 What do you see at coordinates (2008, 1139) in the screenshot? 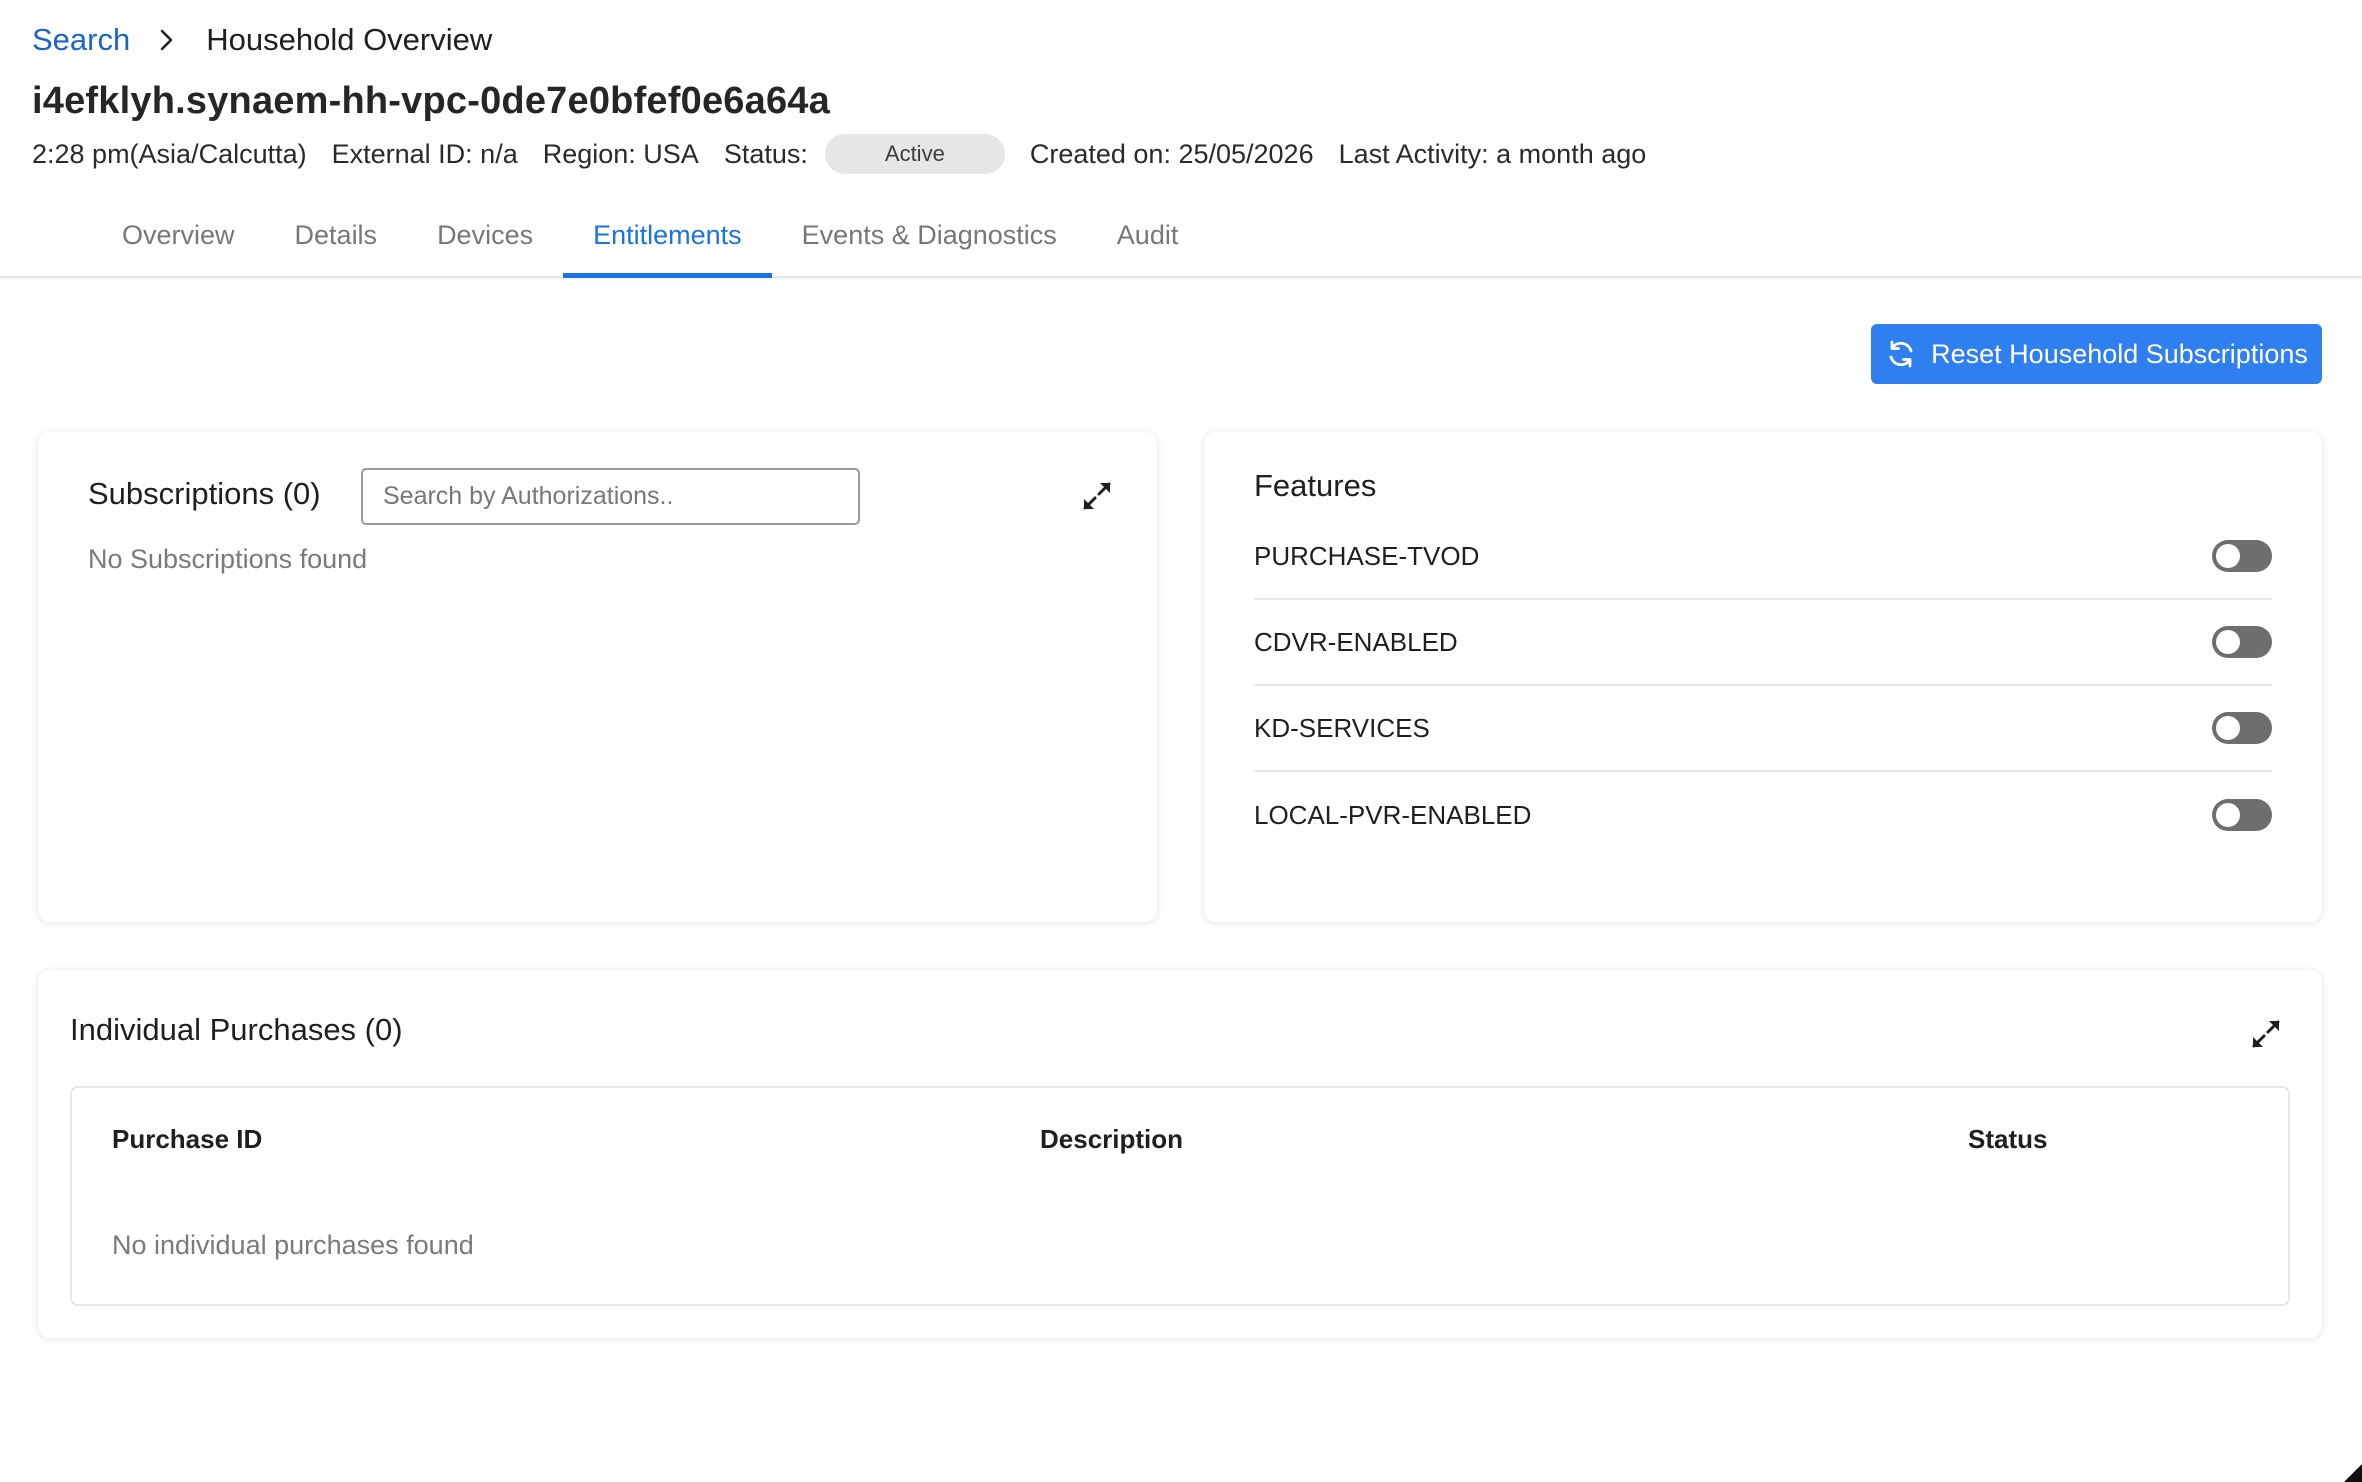
I see `column-header-status: Status` at bounding box center [2008, 1139].